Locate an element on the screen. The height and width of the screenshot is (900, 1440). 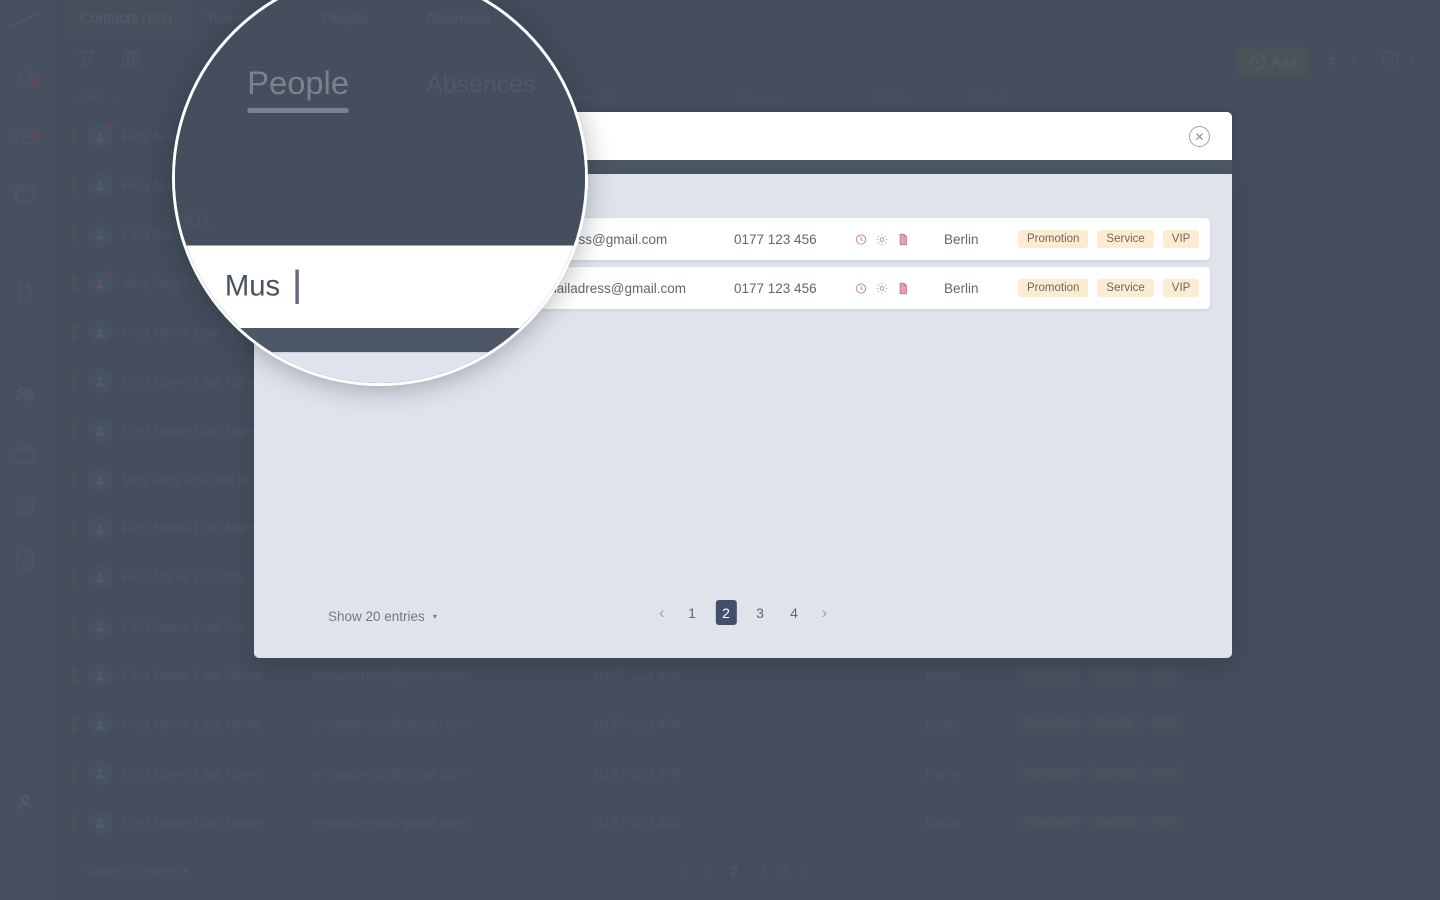
page-2-button: 2 is located at coordinates (726, 612).